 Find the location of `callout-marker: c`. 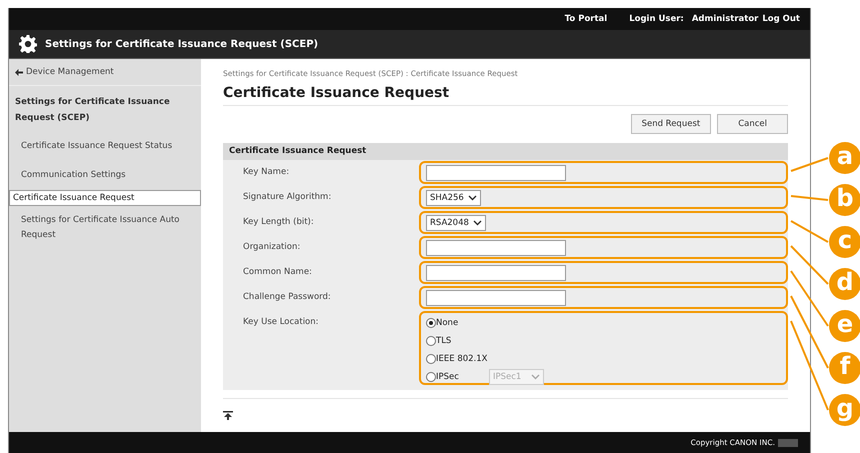

callout-marker: c is located at coordinates (844, 242).